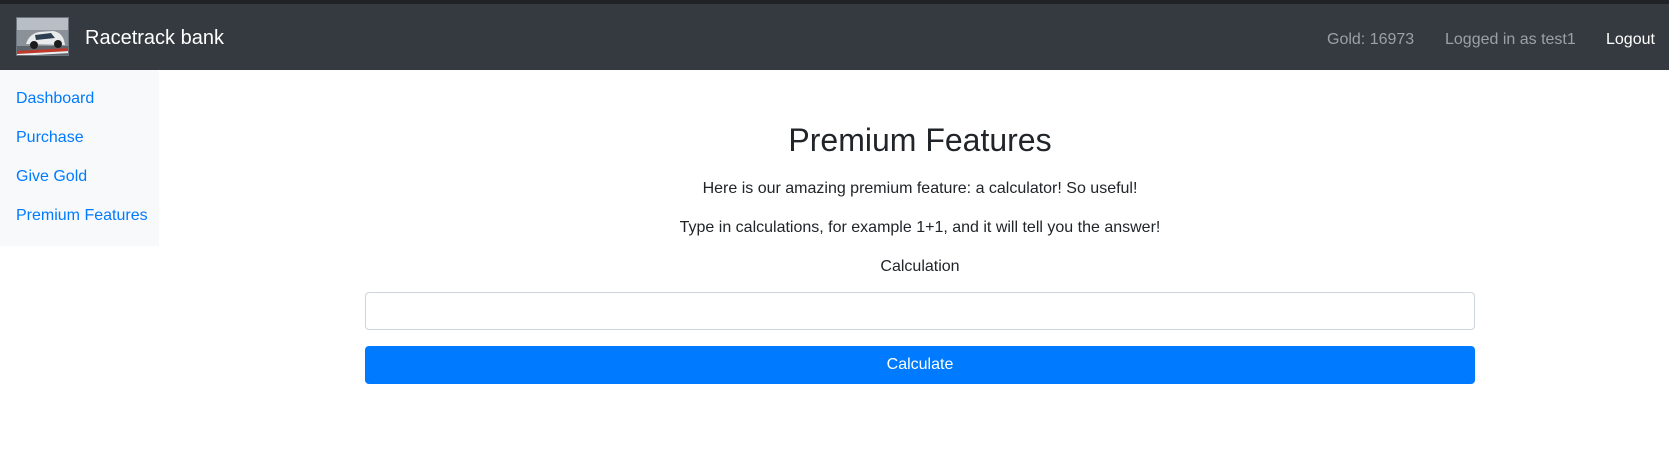  I want to click on gold-balance: Gold: 16973, so click(1371, 39).